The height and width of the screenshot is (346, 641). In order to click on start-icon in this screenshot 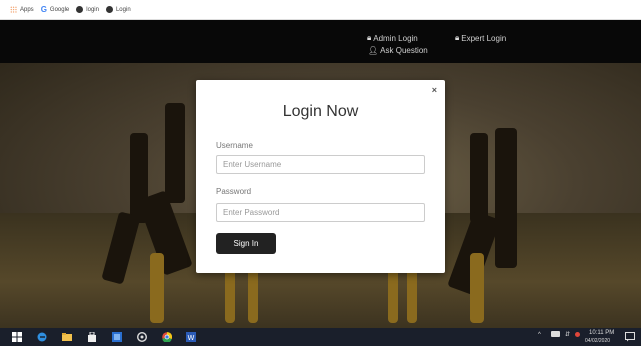, I will do `click(17, 337)`.